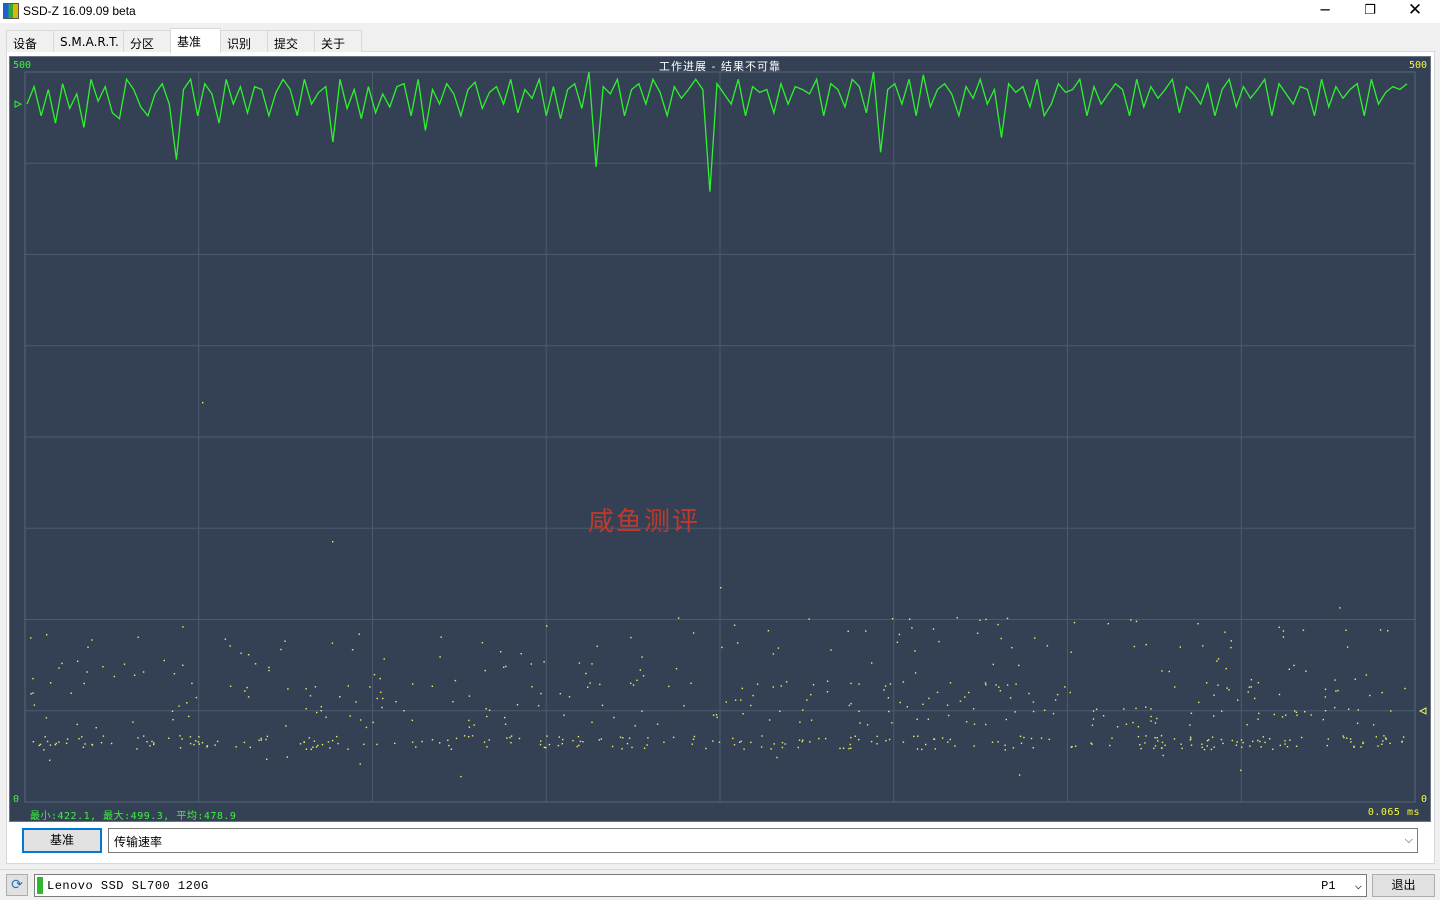 The height and width of the screenshot is (900, 1440). Describe the element at coordinates (1325, 11) in the screenshot. I see `minimize-button: ─` at that location.